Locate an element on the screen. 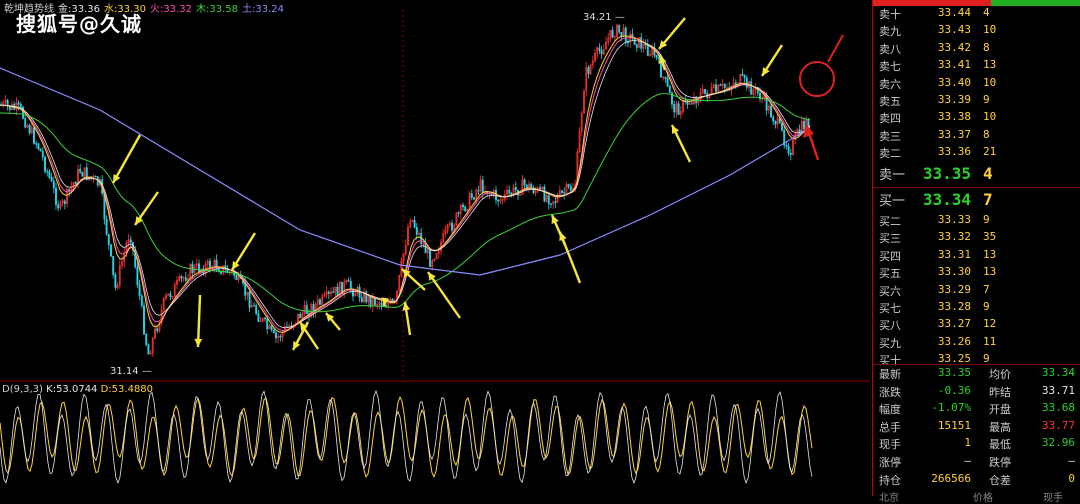 The image size is (1080, 504). book-row: 卖十 33.44 4 is located at coordinates (976, 14).